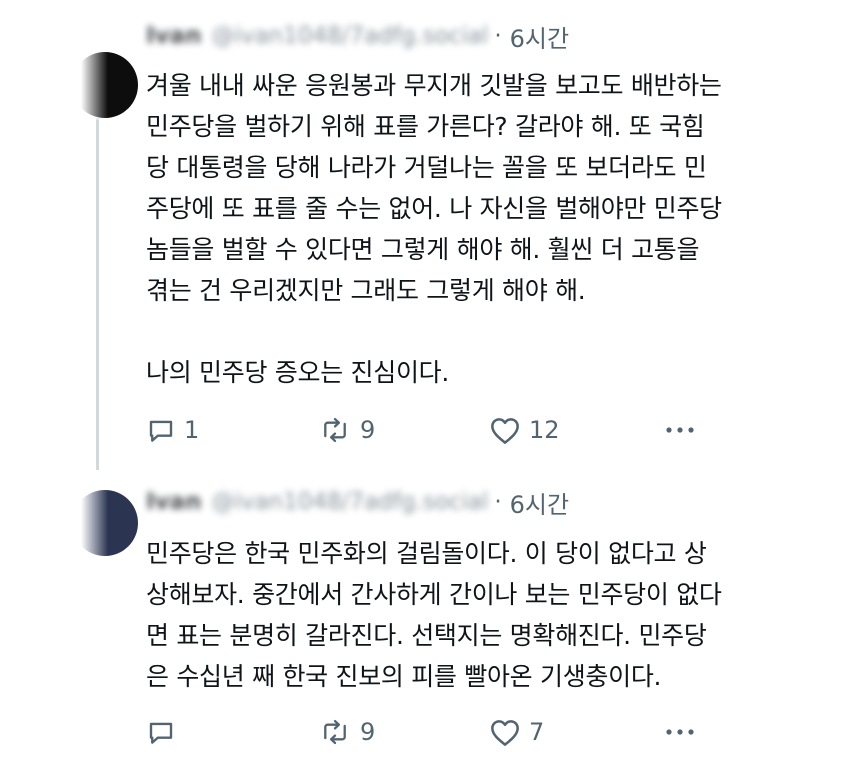 Image resolution: width=850 pixels, height=762 pixels. What do you see at coordinates (426, 430) in the screenshot?
I see `action-bar: 1 9 12` at bounding box center [426, 430].